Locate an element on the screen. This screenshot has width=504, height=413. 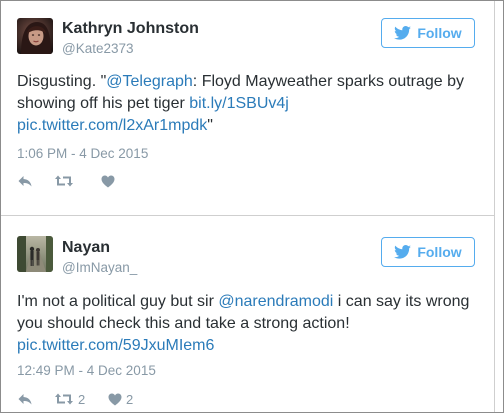
user-handle: @ImNayan_ is located at coordinates (99, 267).